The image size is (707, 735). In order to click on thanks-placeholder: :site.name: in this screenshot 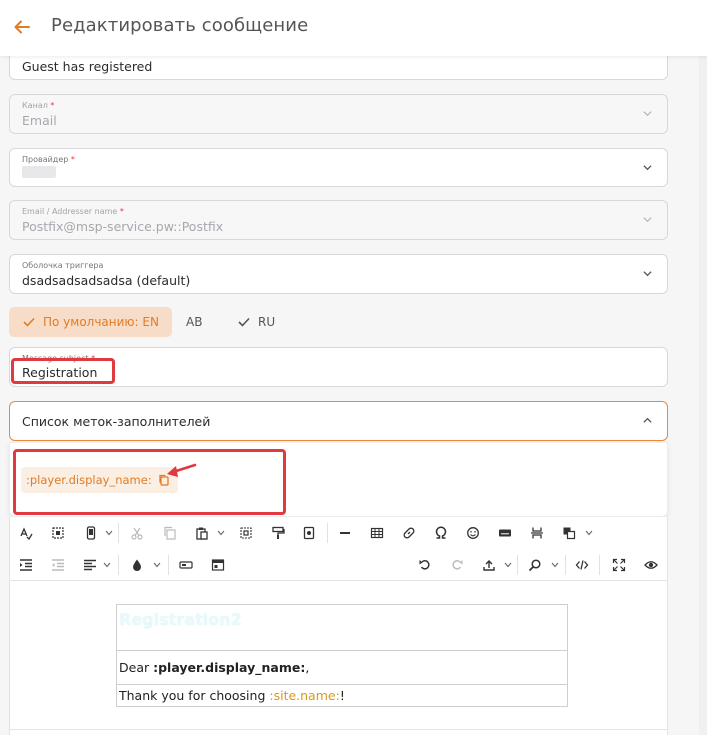, I will do `click(304, 695)`.